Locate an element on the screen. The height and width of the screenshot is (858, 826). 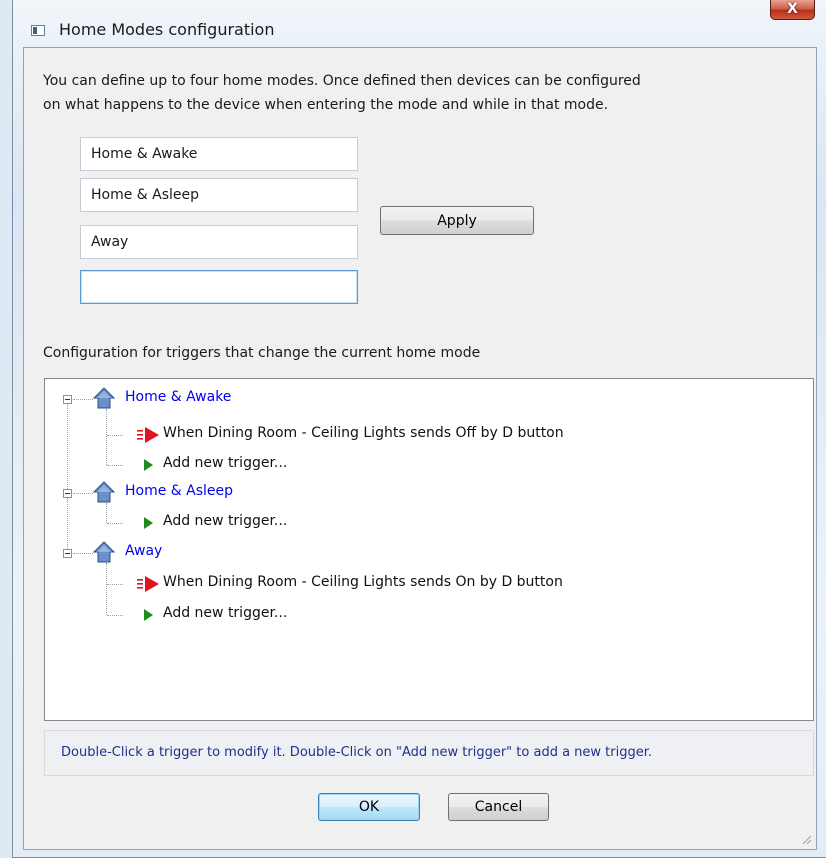
window-title: Home Modes configuration is located at coordinates (167, 29).